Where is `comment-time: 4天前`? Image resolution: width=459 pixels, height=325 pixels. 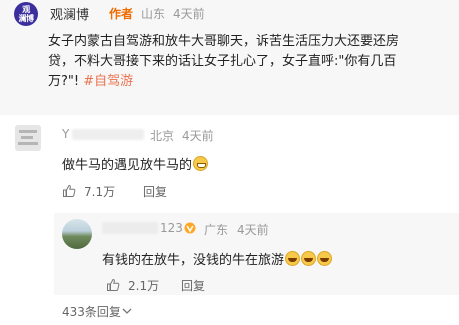 comment-time: 4天前 is located at coordinates (198, 136).